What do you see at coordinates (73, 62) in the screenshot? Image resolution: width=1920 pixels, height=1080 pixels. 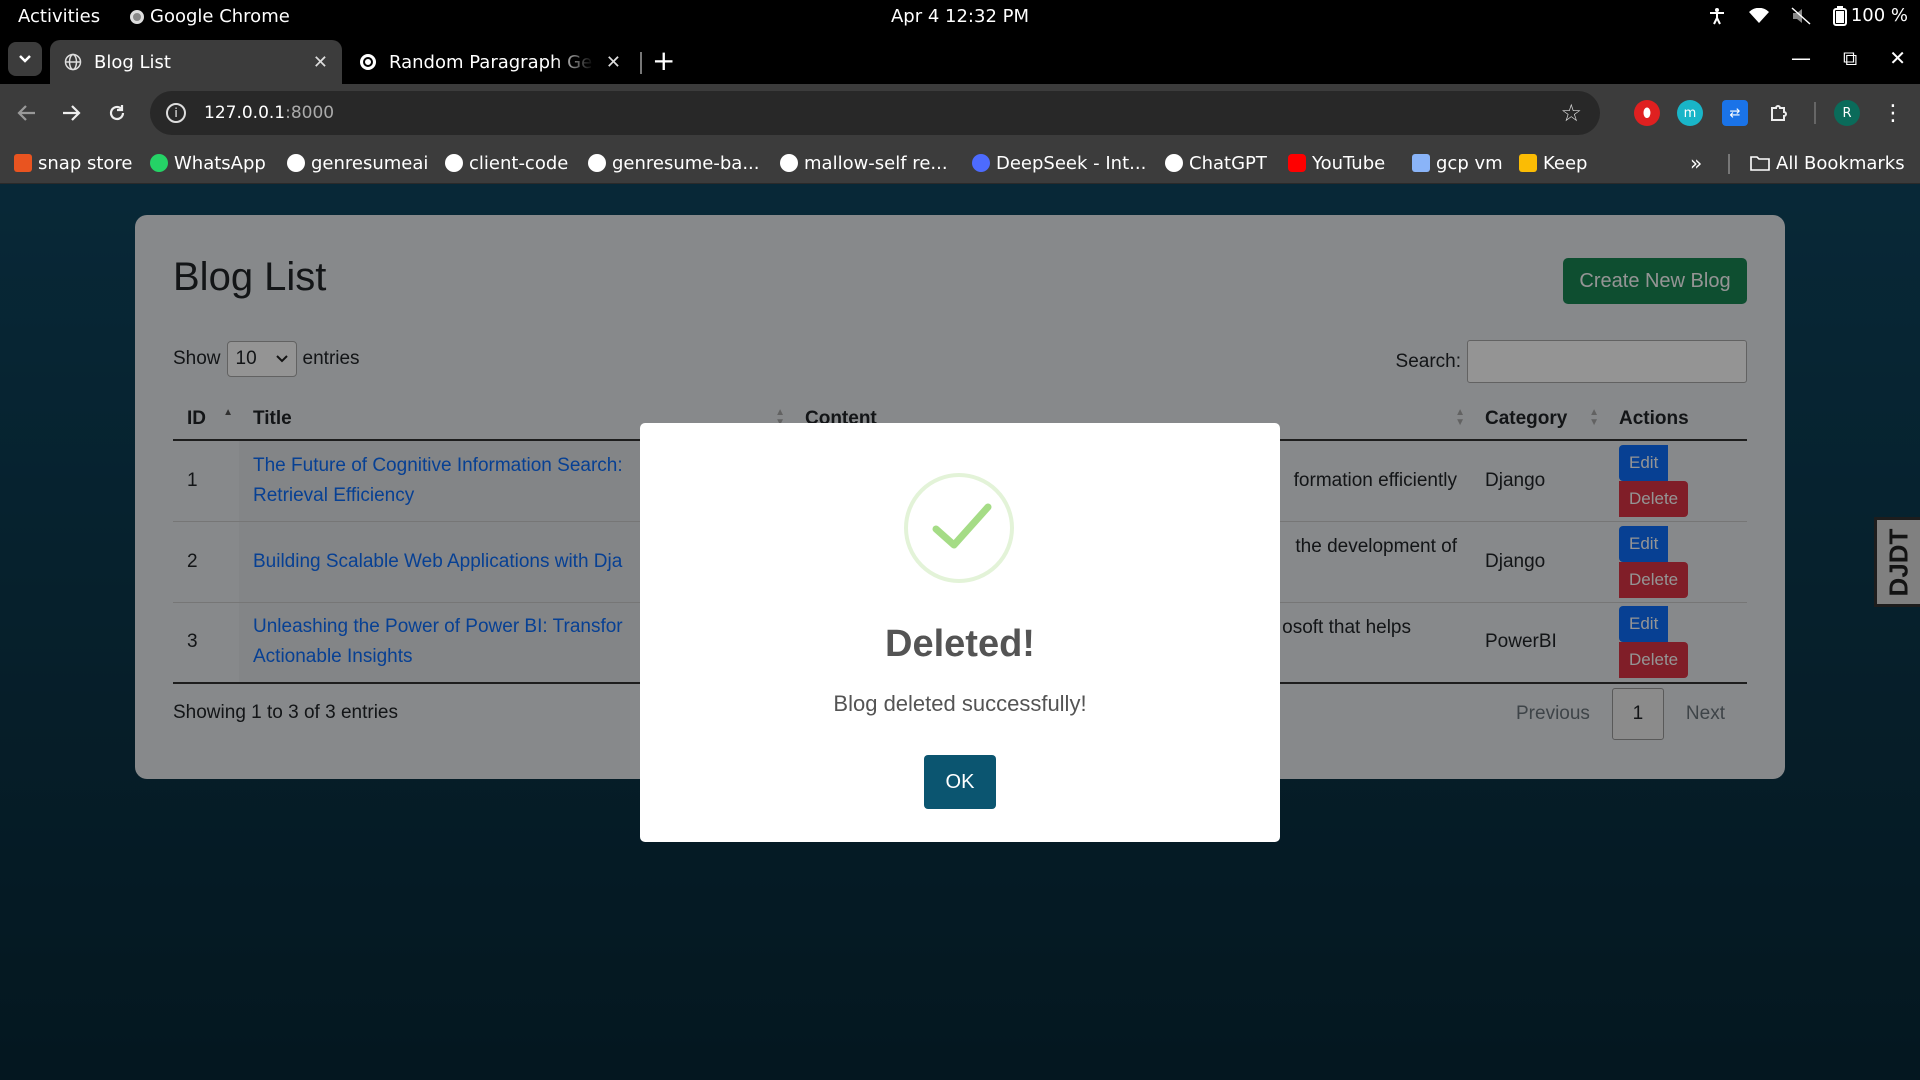 I see `globe-icon` at bounding box center [73, 62].